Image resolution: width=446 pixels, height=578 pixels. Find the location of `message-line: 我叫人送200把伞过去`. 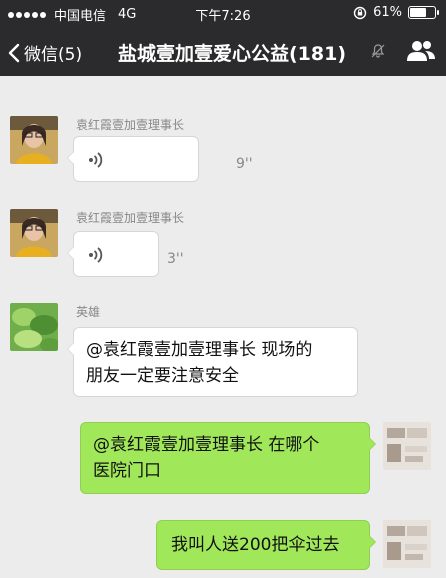

message-line: 我叫人送200把伞过去 is located at coordinates (255, 545).